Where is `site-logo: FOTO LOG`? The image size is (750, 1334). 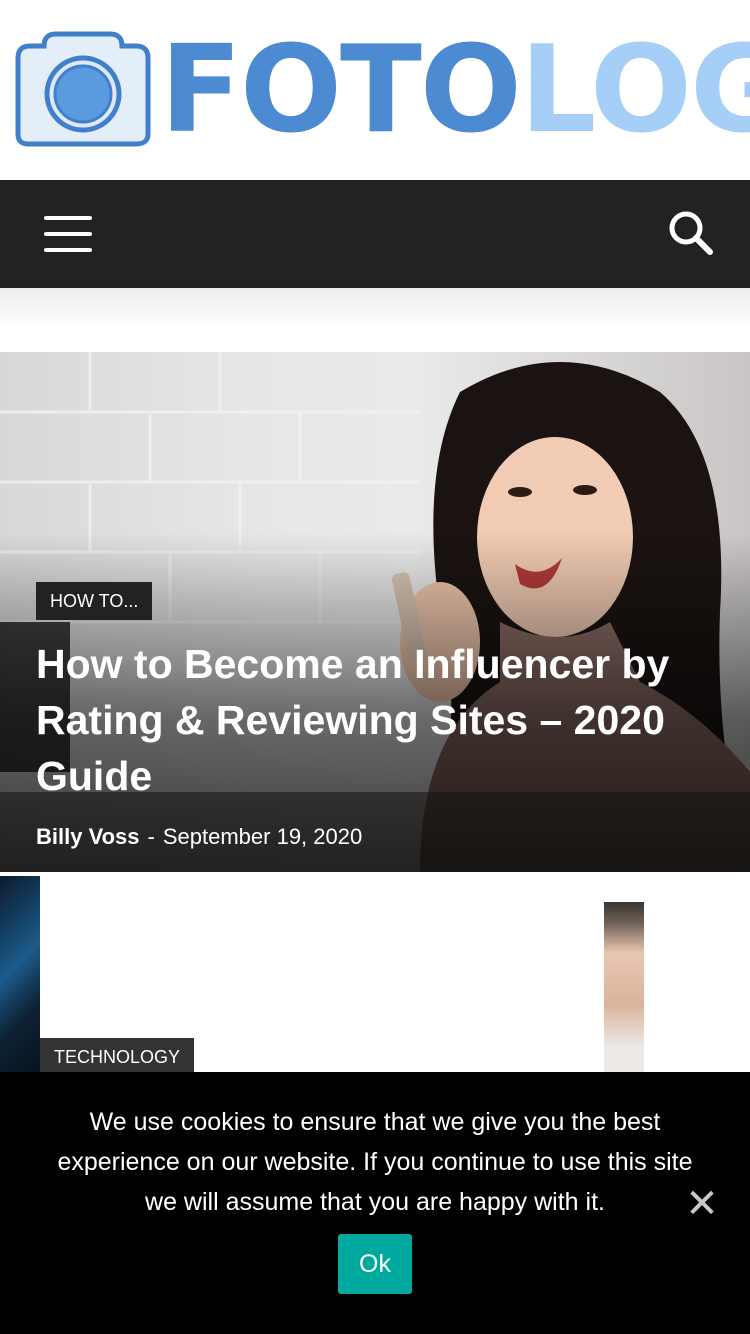
site-logo: FOTO LOG is located at coordinates (455, 91).